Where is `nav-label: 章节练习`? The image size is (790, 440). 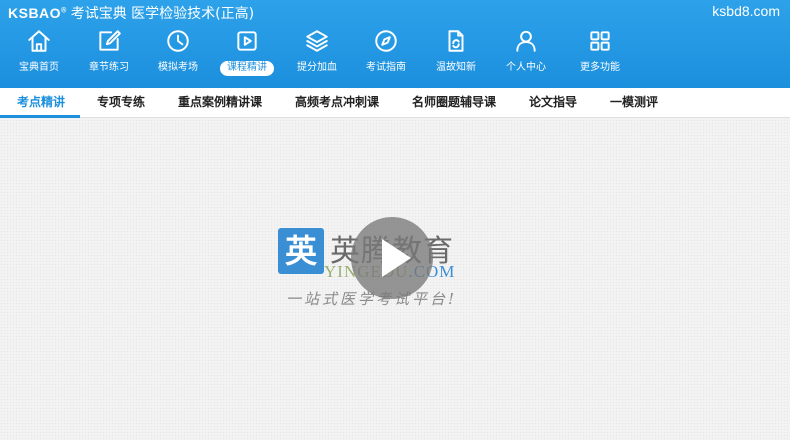
nav-label: 章节练习 is located at coordinates (109, 67).